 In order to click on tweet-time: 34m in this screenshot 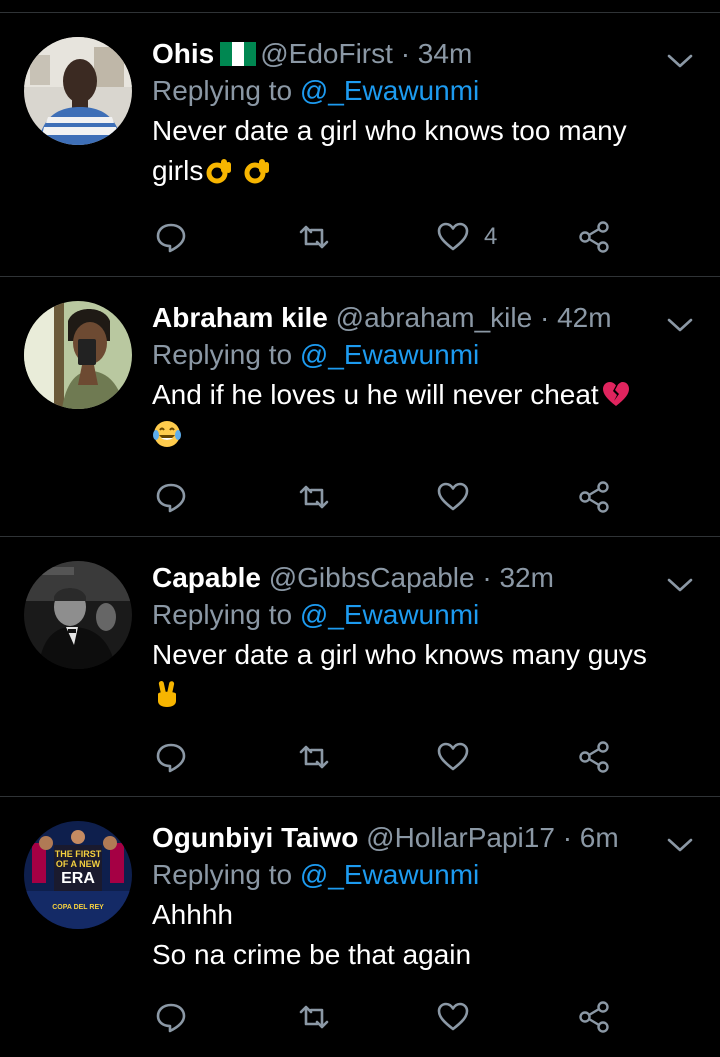, I will do `click(445, 53)`.